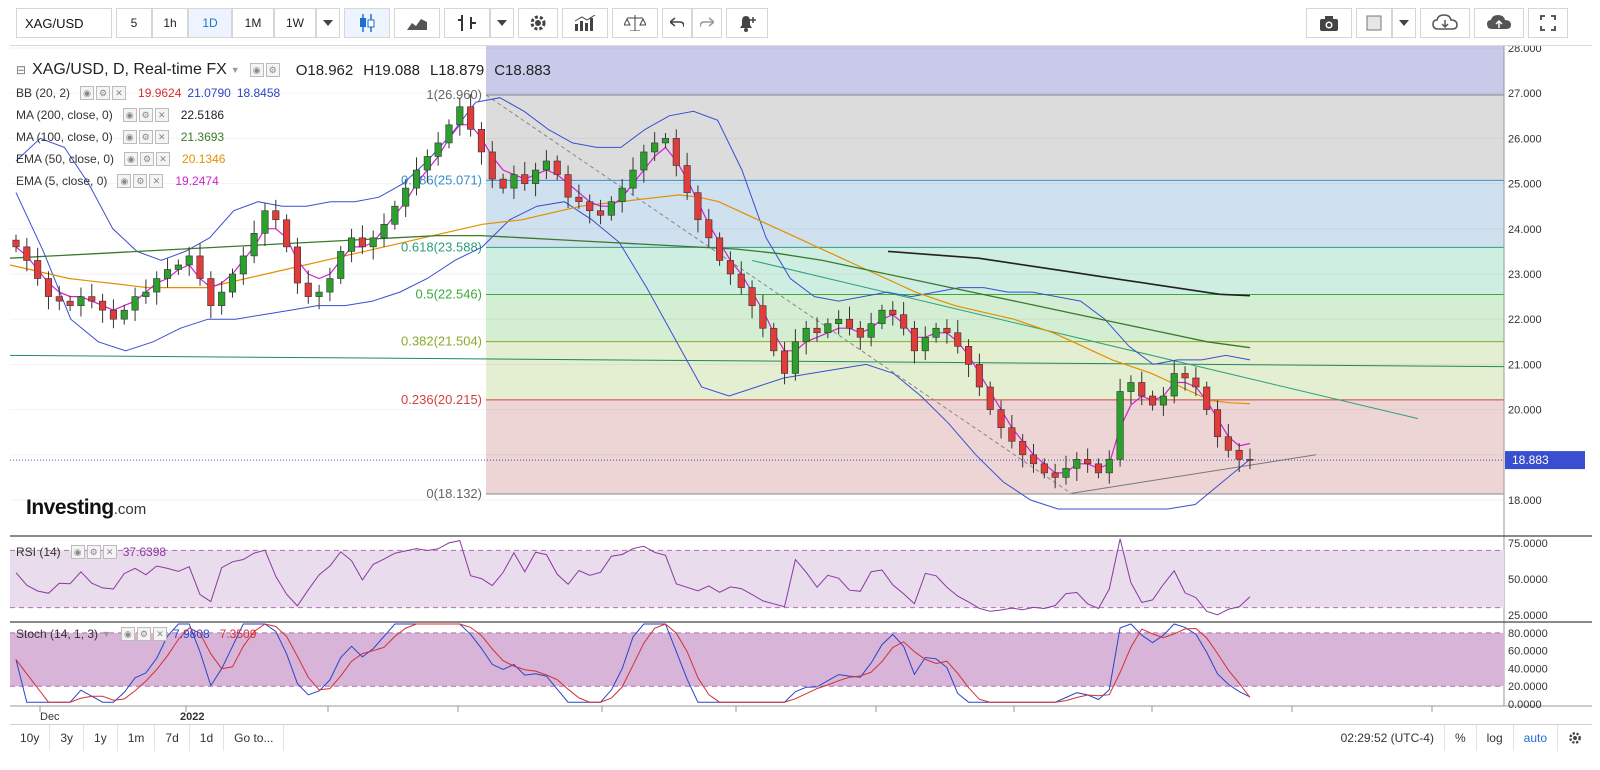 This screenshot has height=770, width=1600. What do you see at coordinates (137, 737) in the screenshot?
I see `range-1m: 1m` at bounding box center [137, 737].